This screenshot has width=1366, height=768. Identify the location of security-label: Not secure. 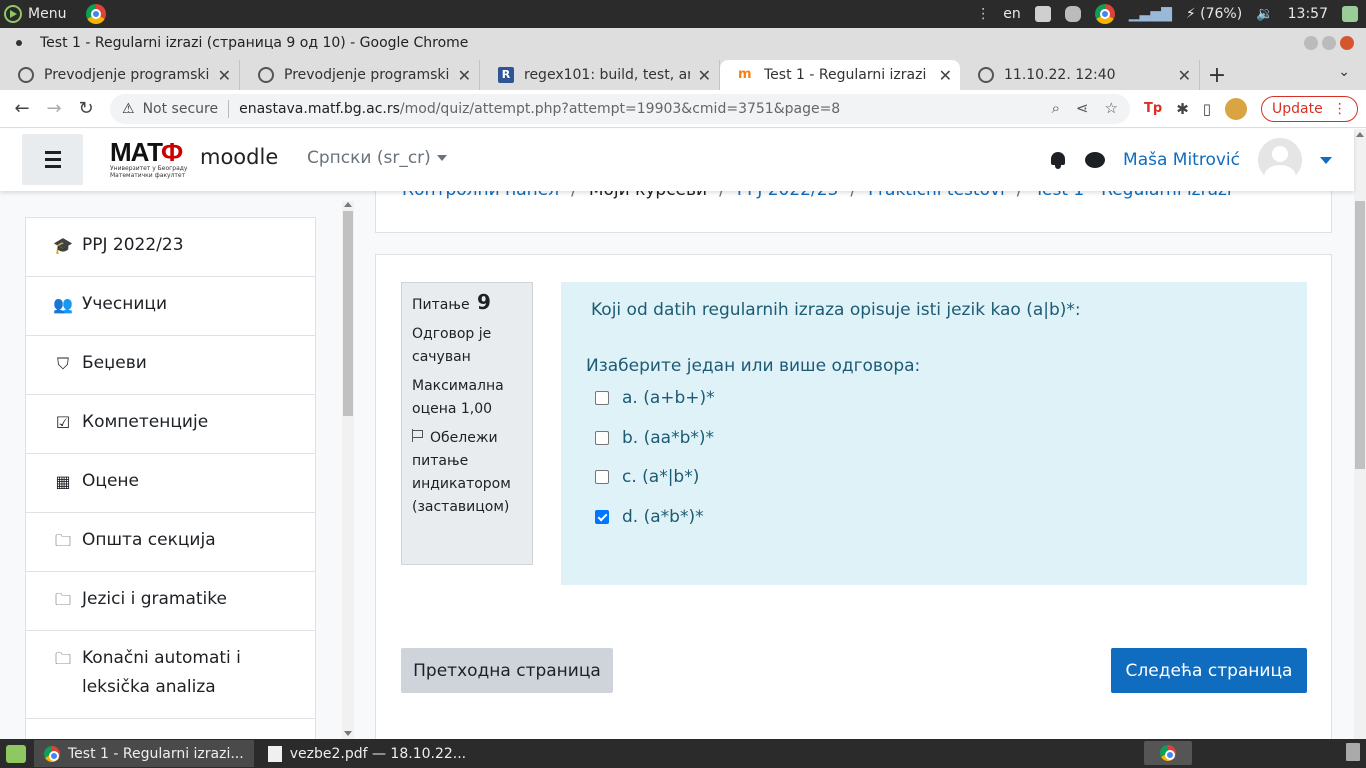
(181, 109).